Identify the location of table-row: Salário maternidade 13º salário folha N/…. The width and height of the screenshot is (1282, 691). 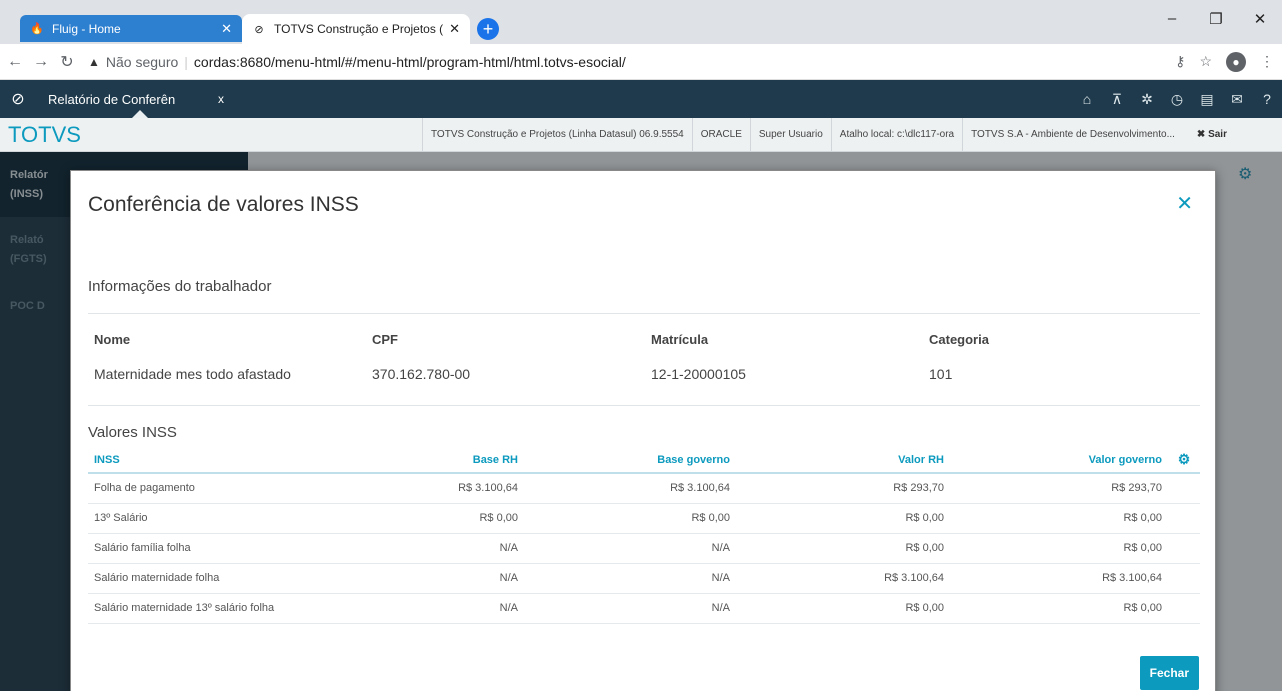
(644, 608).